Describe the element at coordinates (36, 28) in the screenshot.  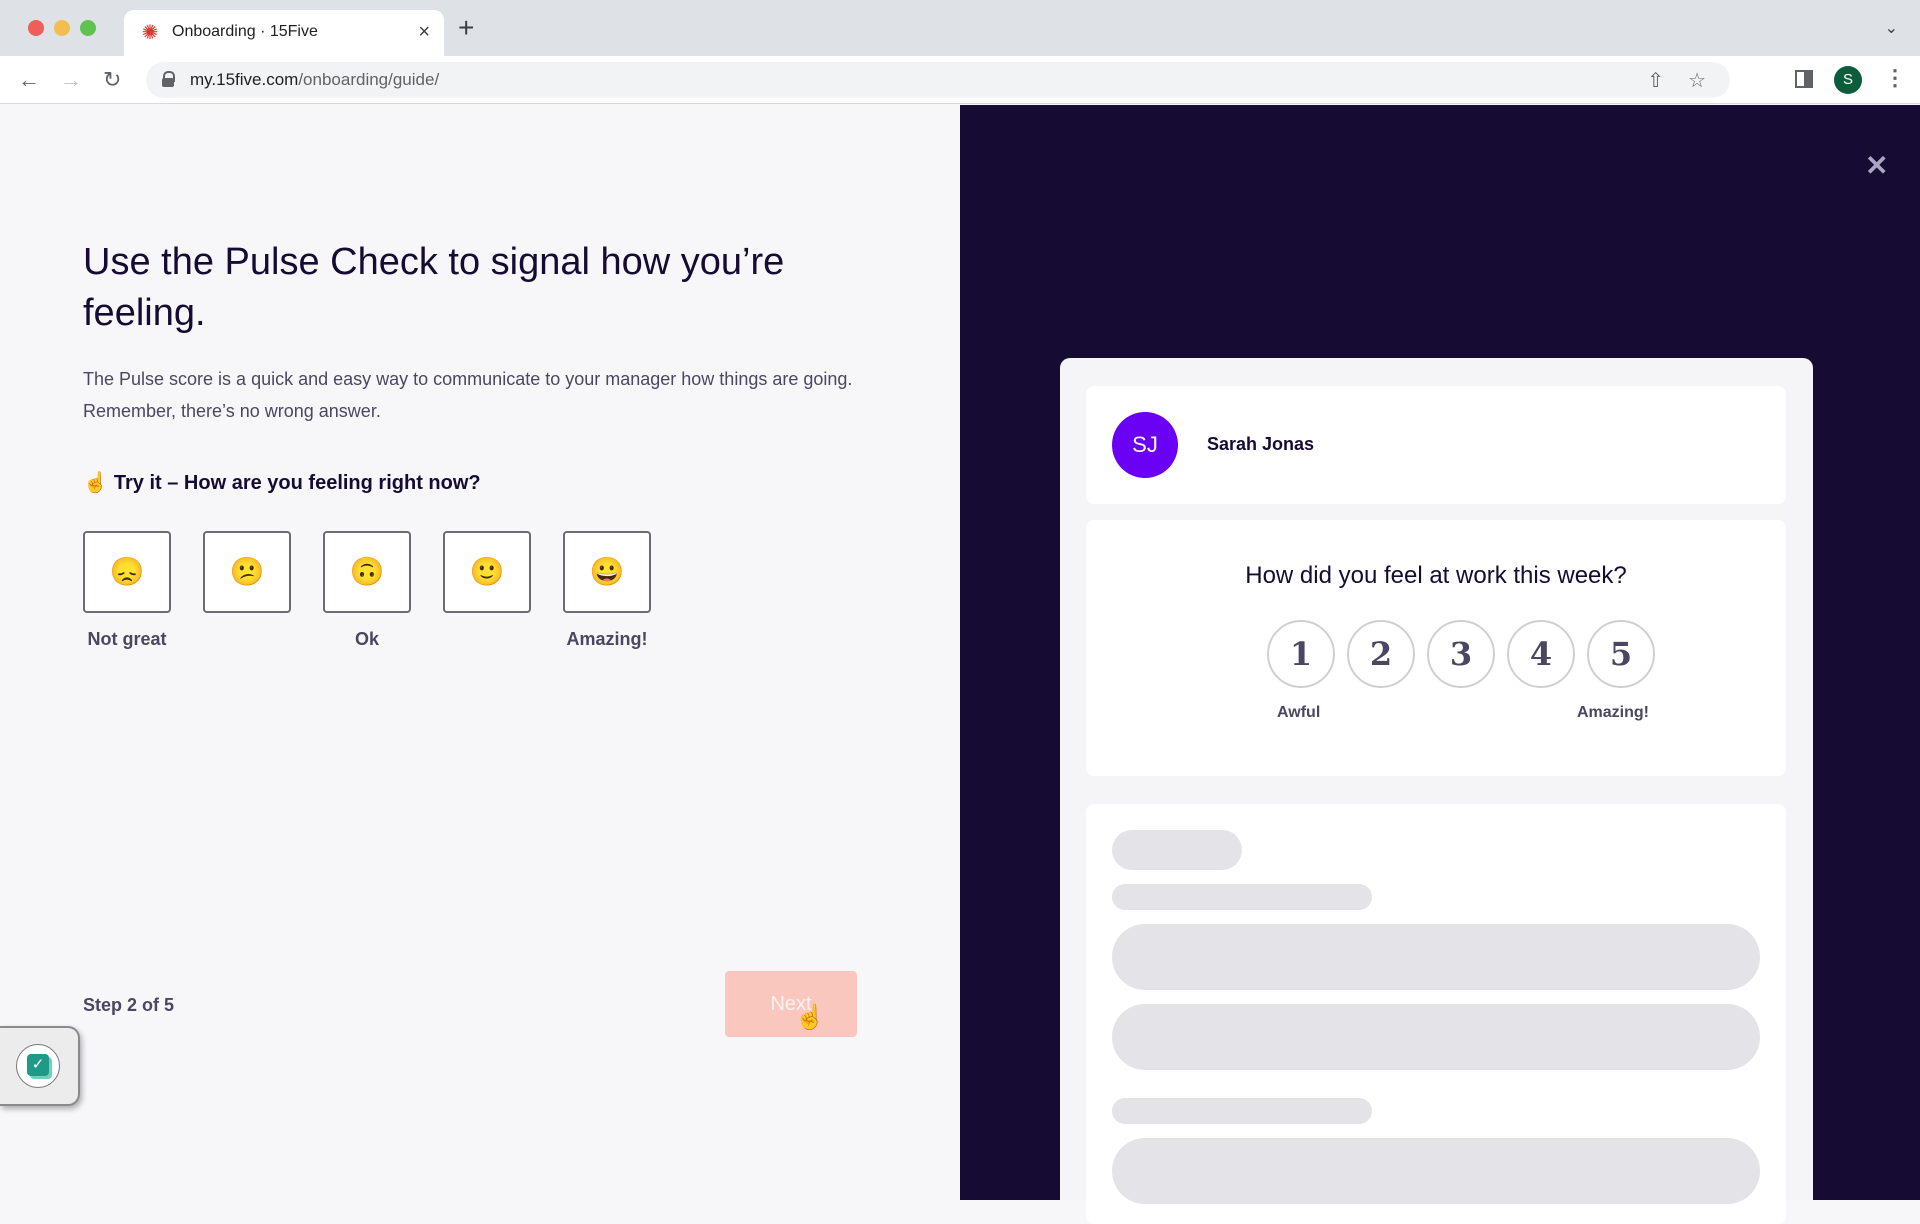
I see `window-close-button` at that location.